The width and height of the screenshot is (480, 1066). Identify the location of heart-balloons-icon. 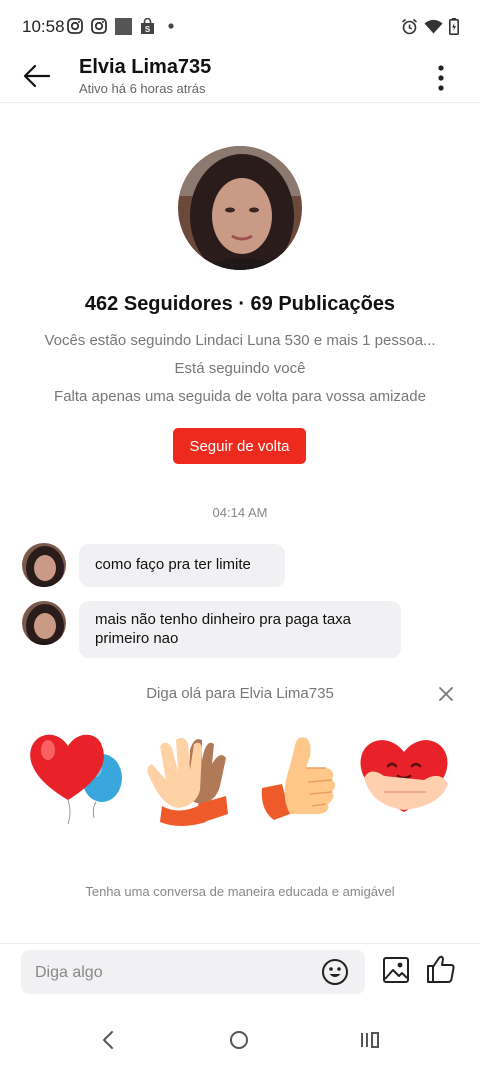
(76, 779).